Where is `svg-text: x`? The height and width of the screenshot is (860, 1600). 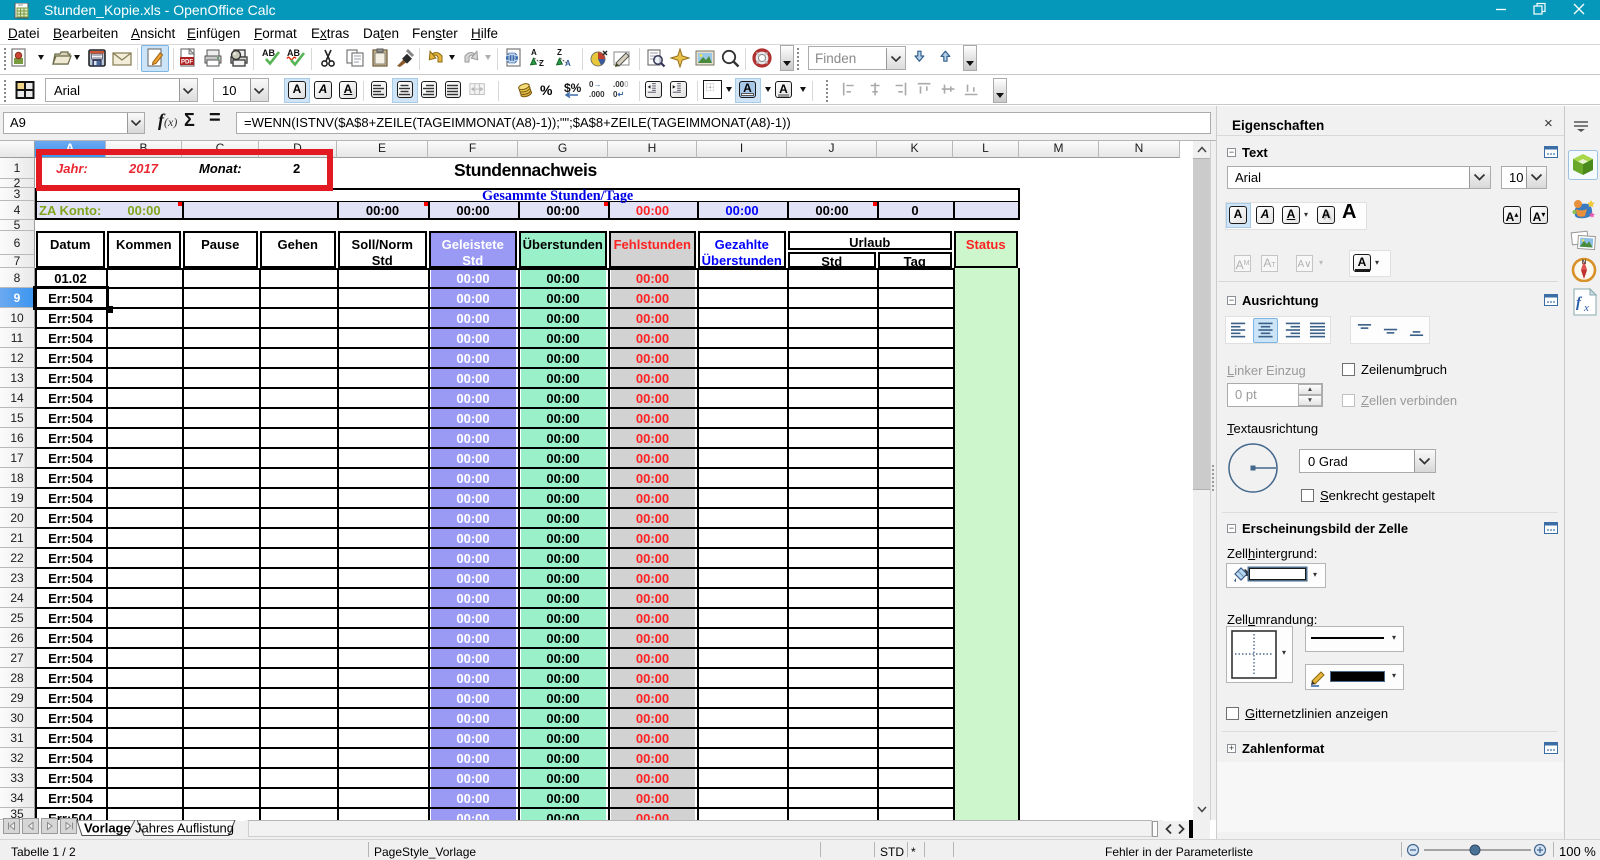 svg-text: x is located at coordinates (1586, 308).